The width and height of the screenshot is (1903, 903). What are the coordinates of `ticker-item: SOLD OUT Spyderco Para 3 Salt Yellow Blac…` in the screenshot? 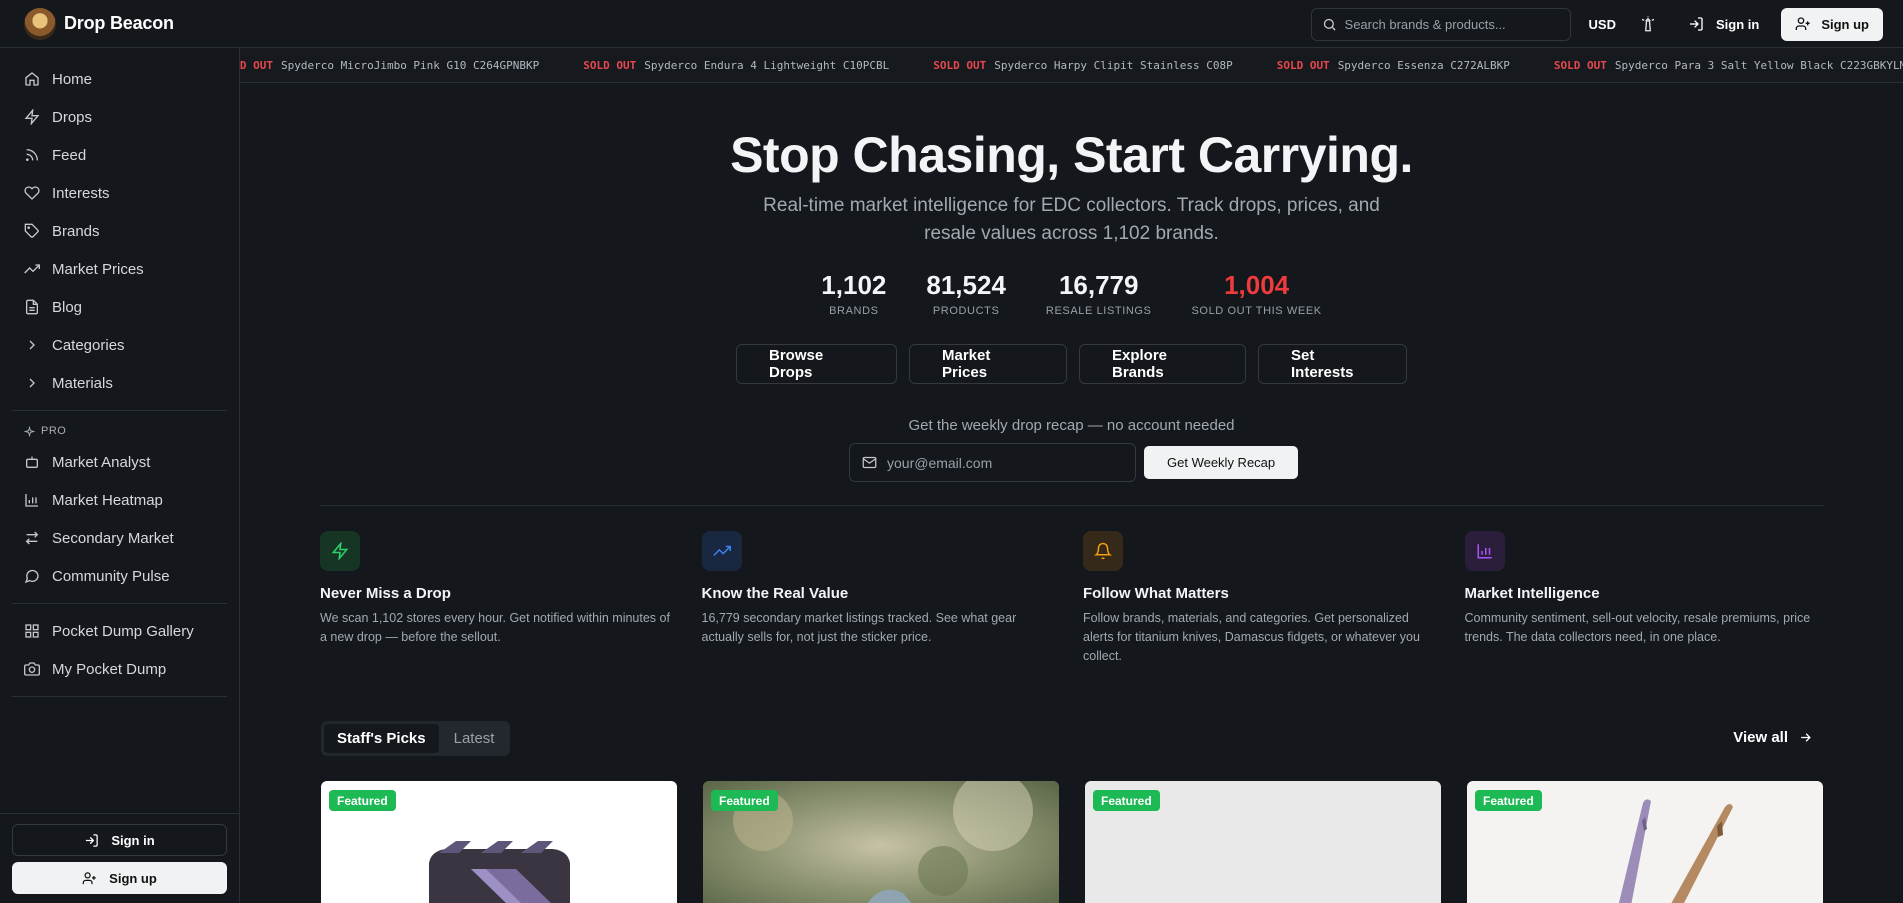 It's located at (1728, 65).